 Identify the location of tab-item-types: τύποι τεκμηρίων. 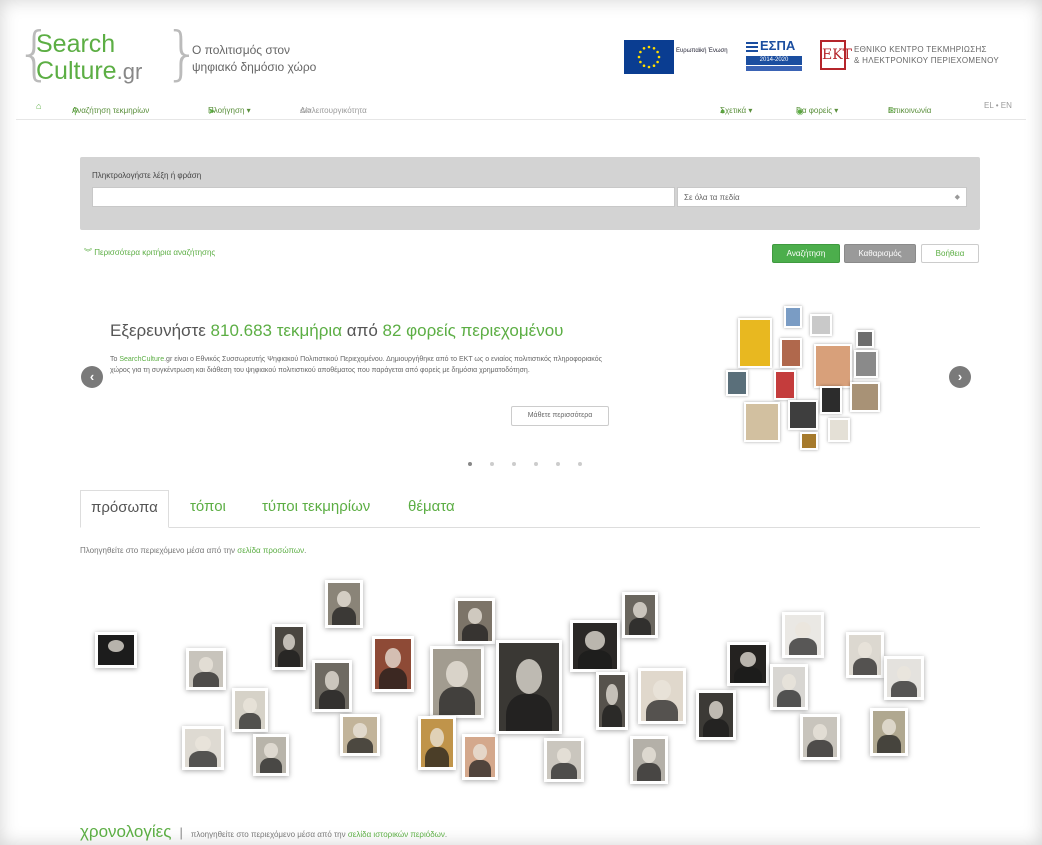
(316, 509).